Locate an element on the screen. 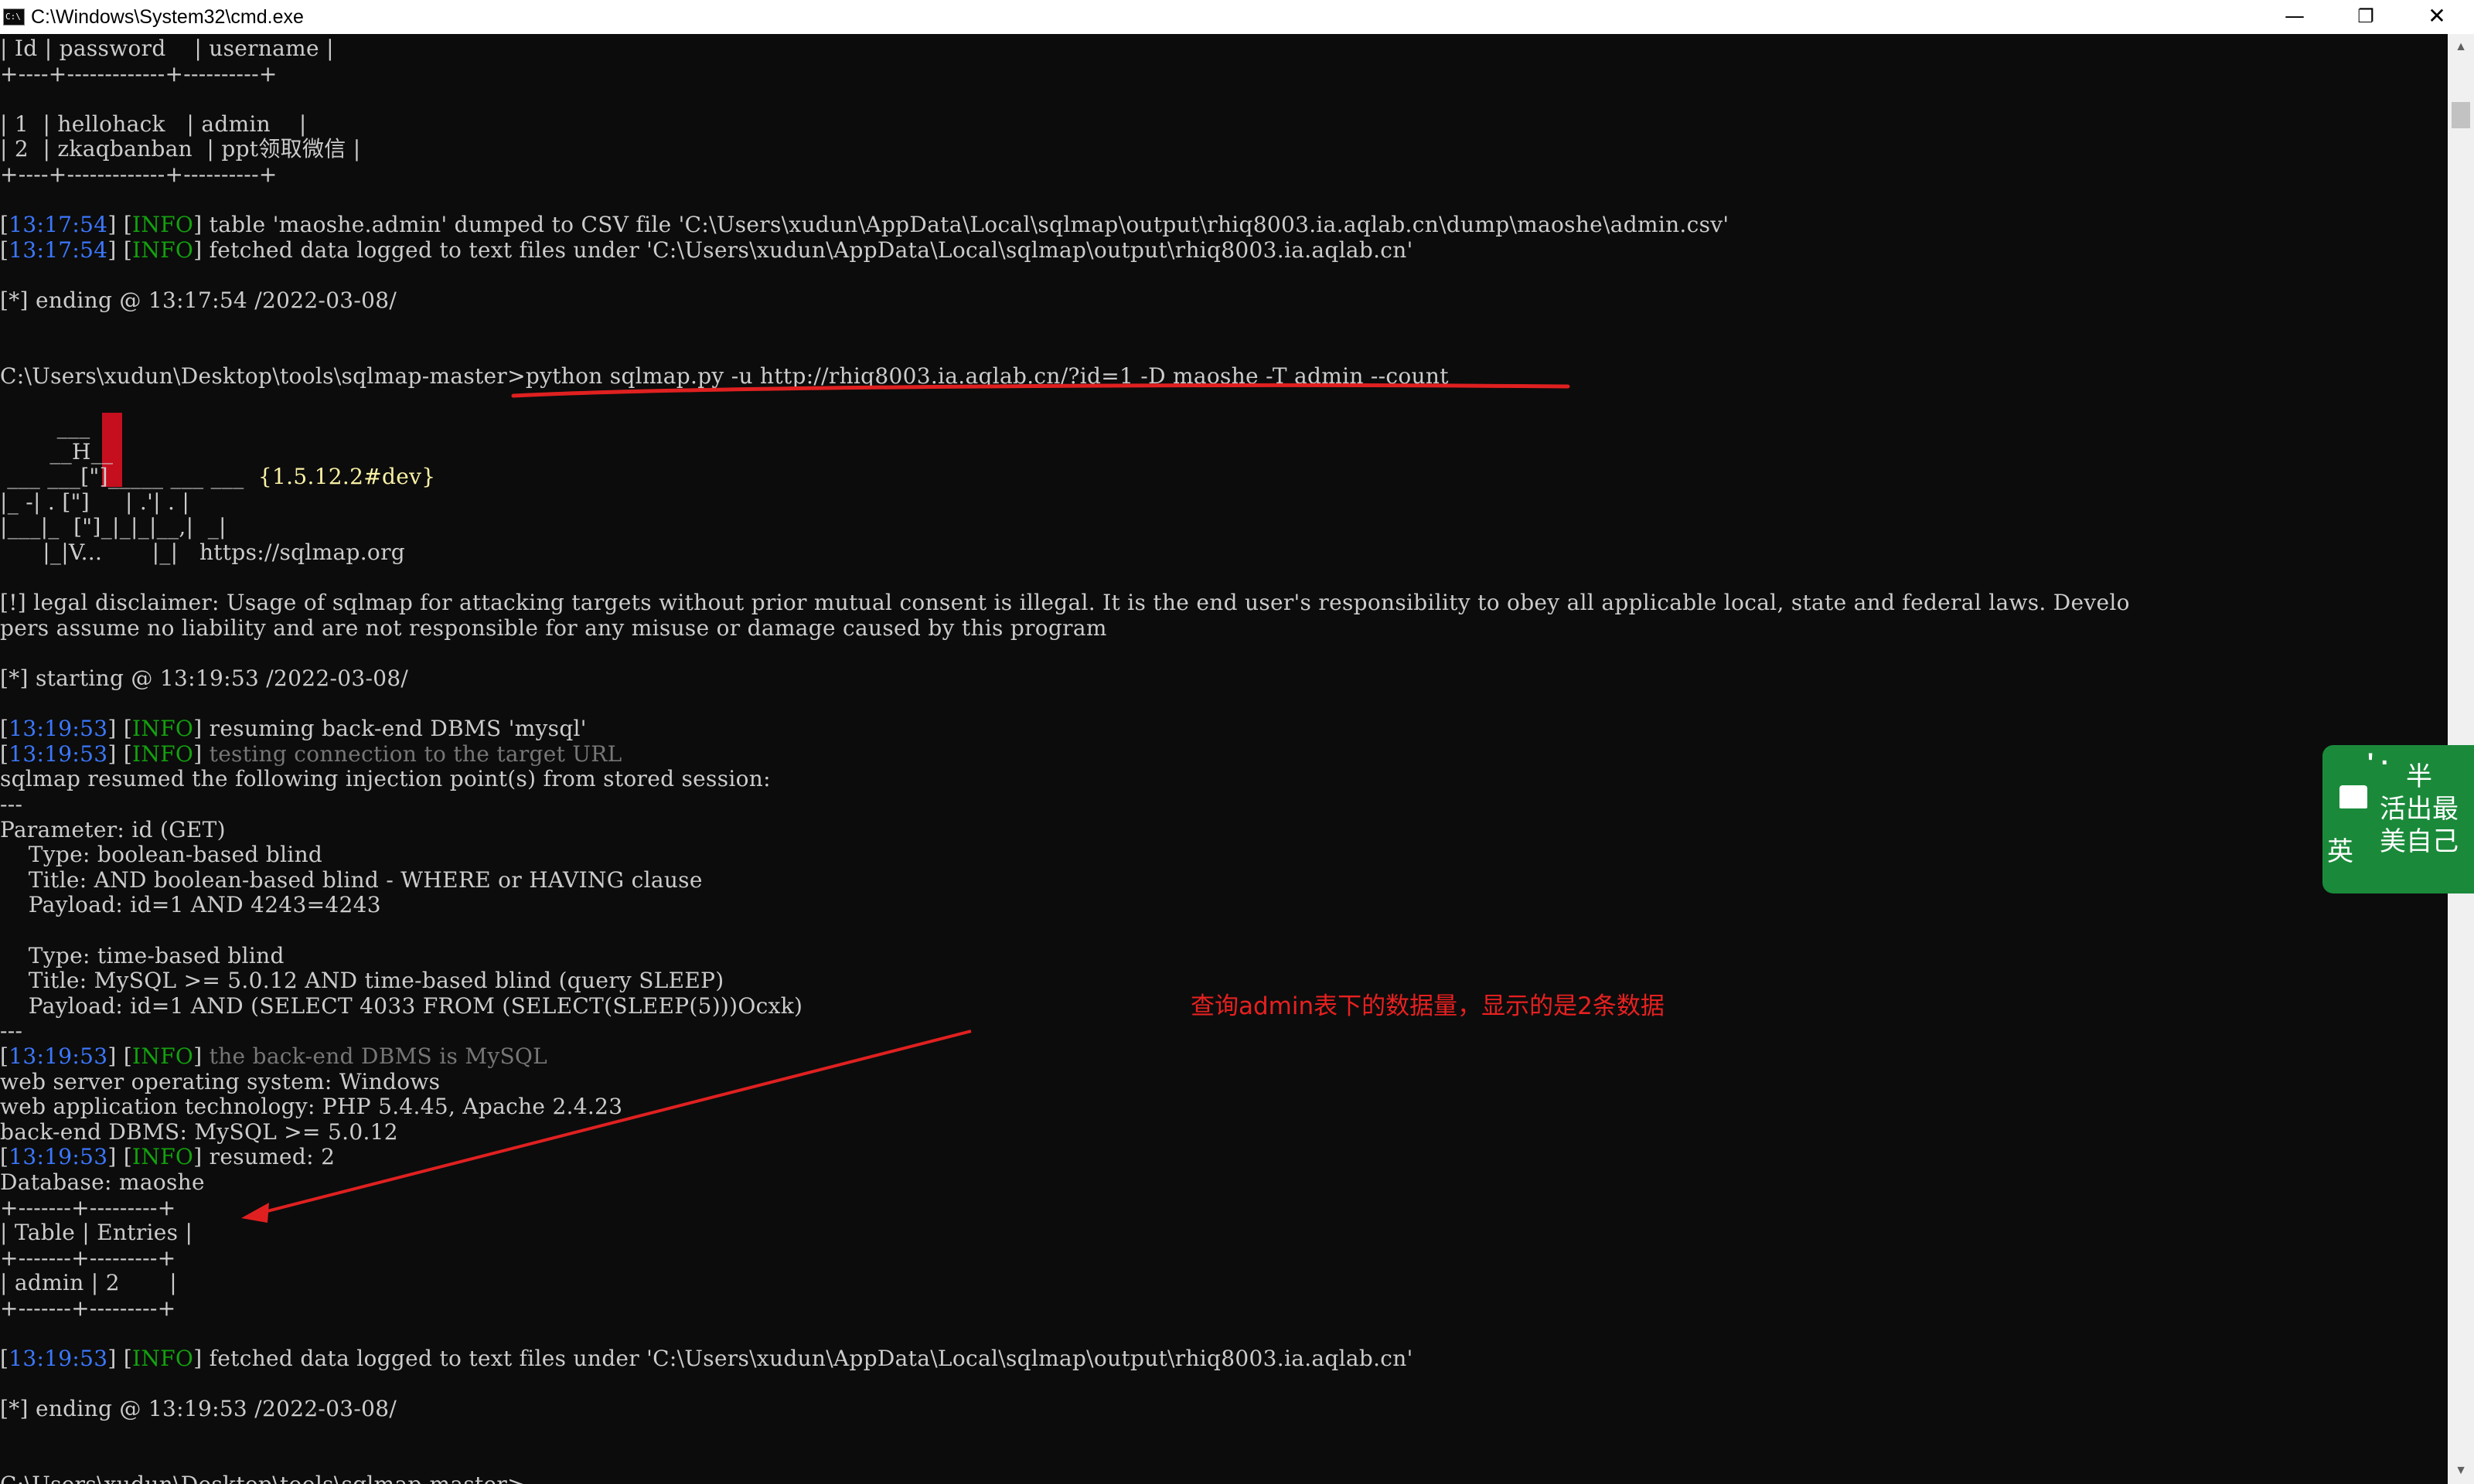 This screenshot has width=2474, height=1484. console-line: |_|V... |_| https://sqlmap.org is located at coordinates (202, 552).